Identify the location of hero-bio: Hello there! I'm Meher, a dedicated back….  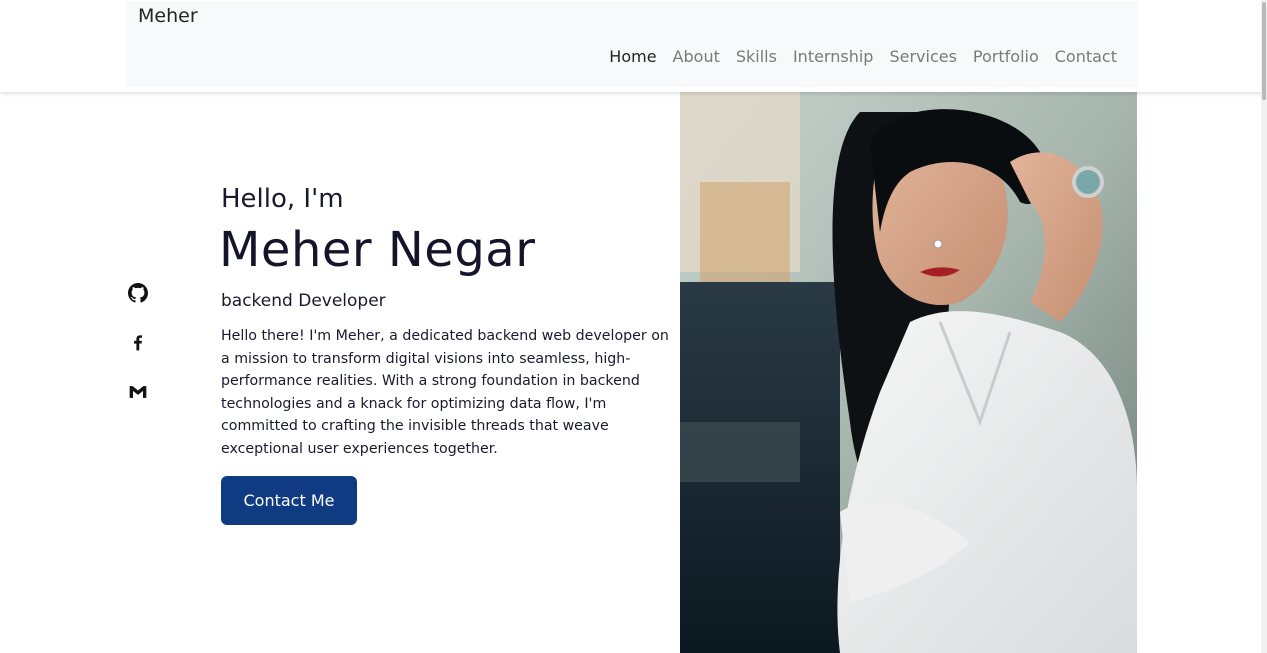
(445, 392).